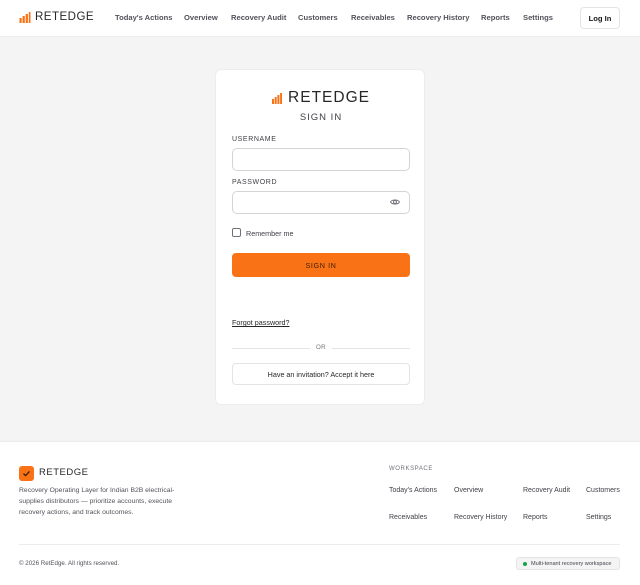  I want to click on footer-link-recovery-audit: Recovery Audit, so click(546, 490).